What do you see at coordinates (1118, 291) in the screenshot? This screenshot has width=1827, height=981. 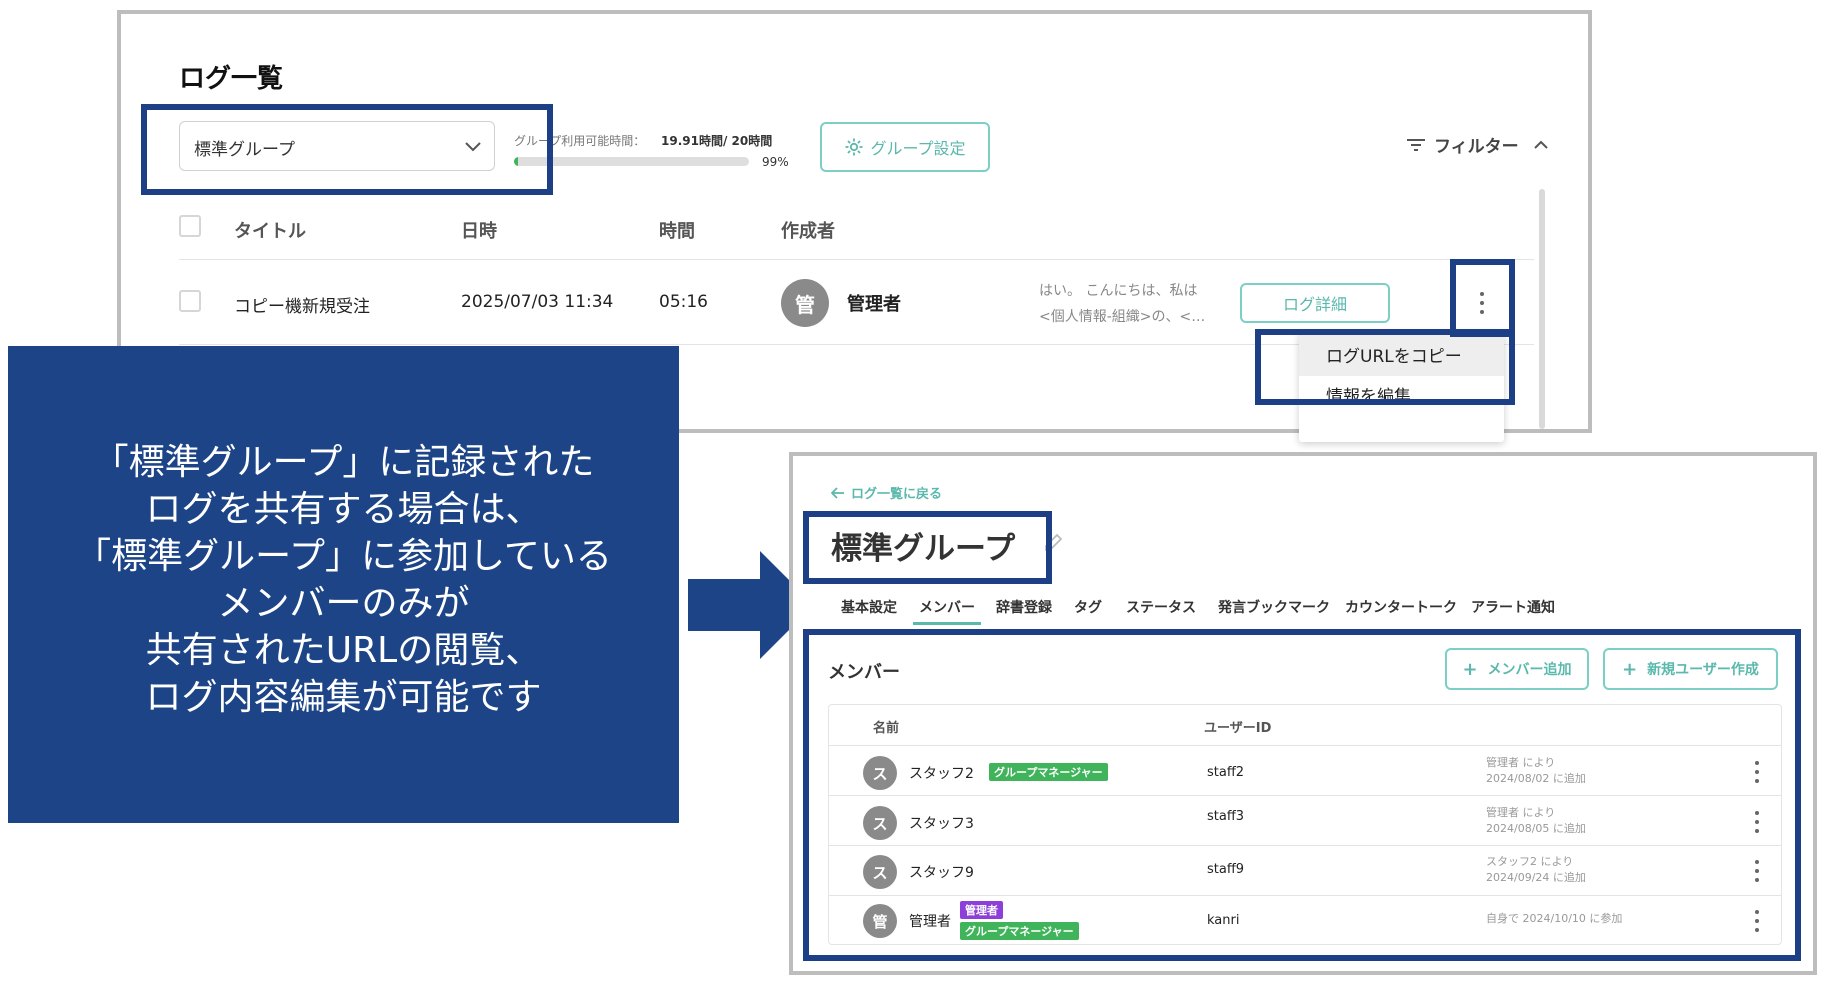 I see `log-preview-line1: はい。 こんにちは、私は` at bounding box center [1118, 291].